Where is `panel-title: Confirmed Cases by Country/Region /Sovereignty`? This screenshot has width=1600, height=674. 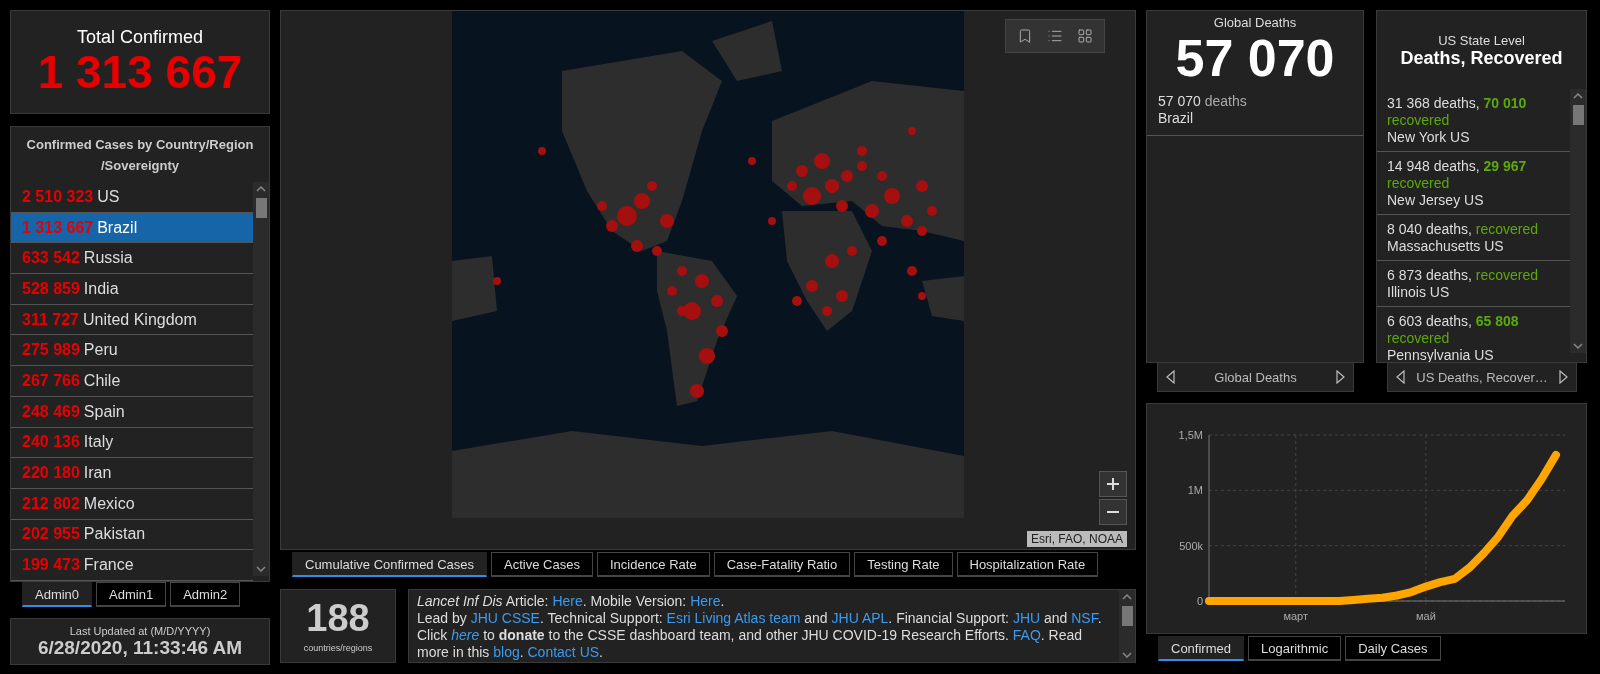 panel-title: Confirmed Cases by Country/Region /Sovereignty is located at coordinates (140, 155).